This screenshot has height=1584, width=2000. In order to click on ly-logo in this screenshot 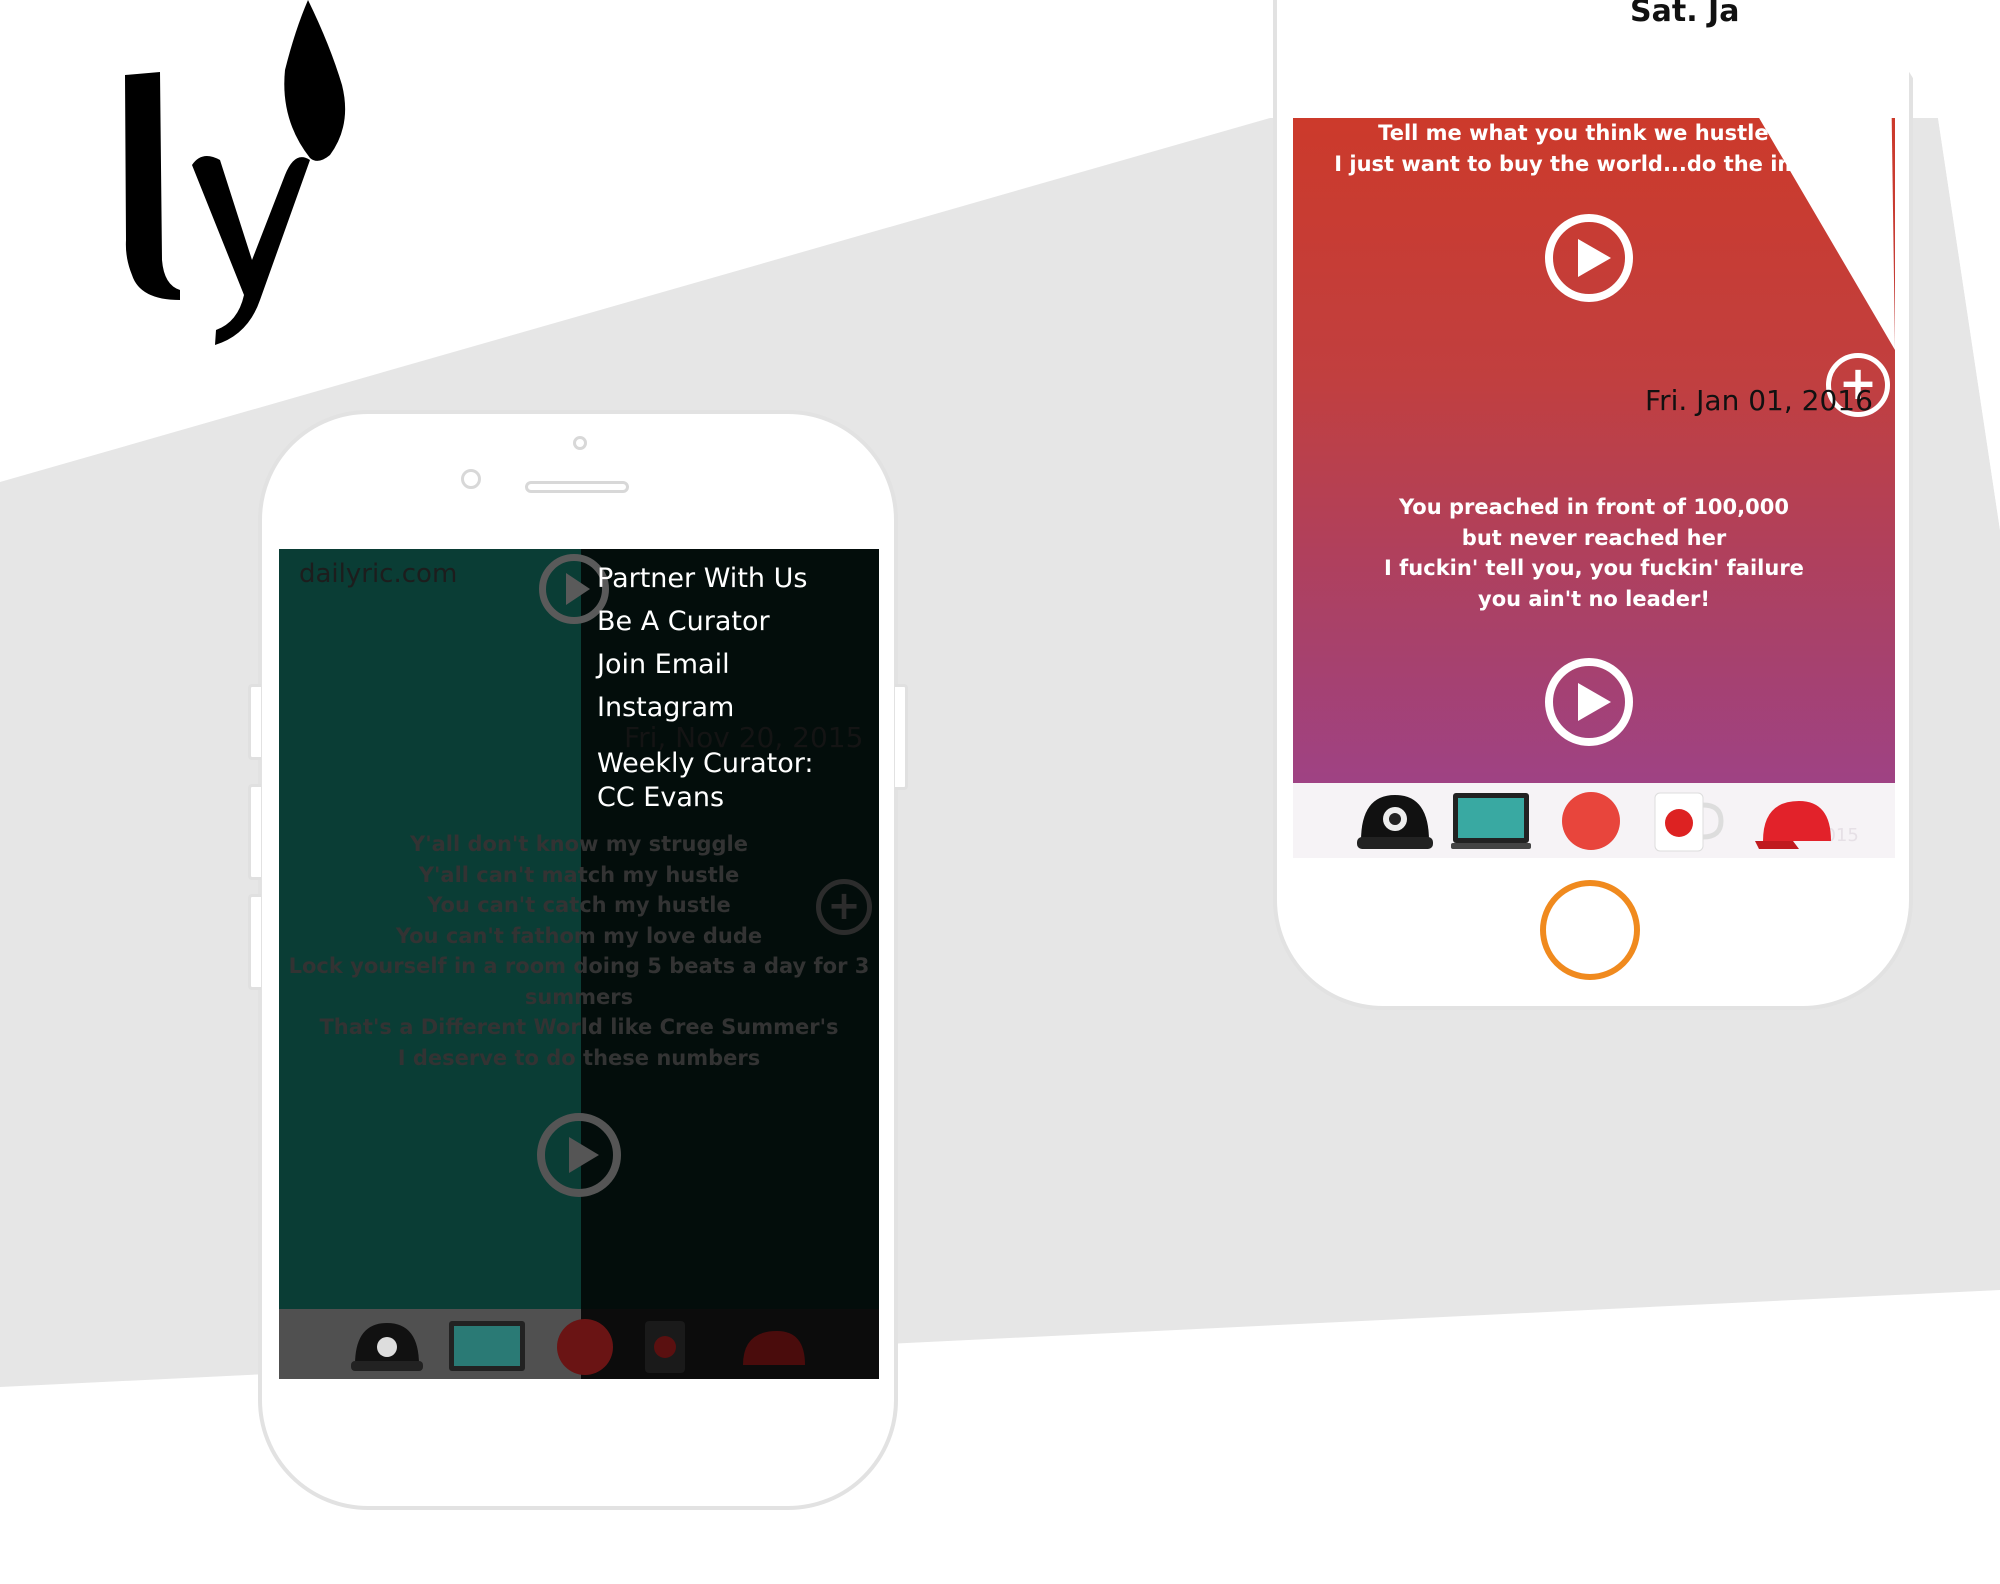, I will do `click(235, 172)`.